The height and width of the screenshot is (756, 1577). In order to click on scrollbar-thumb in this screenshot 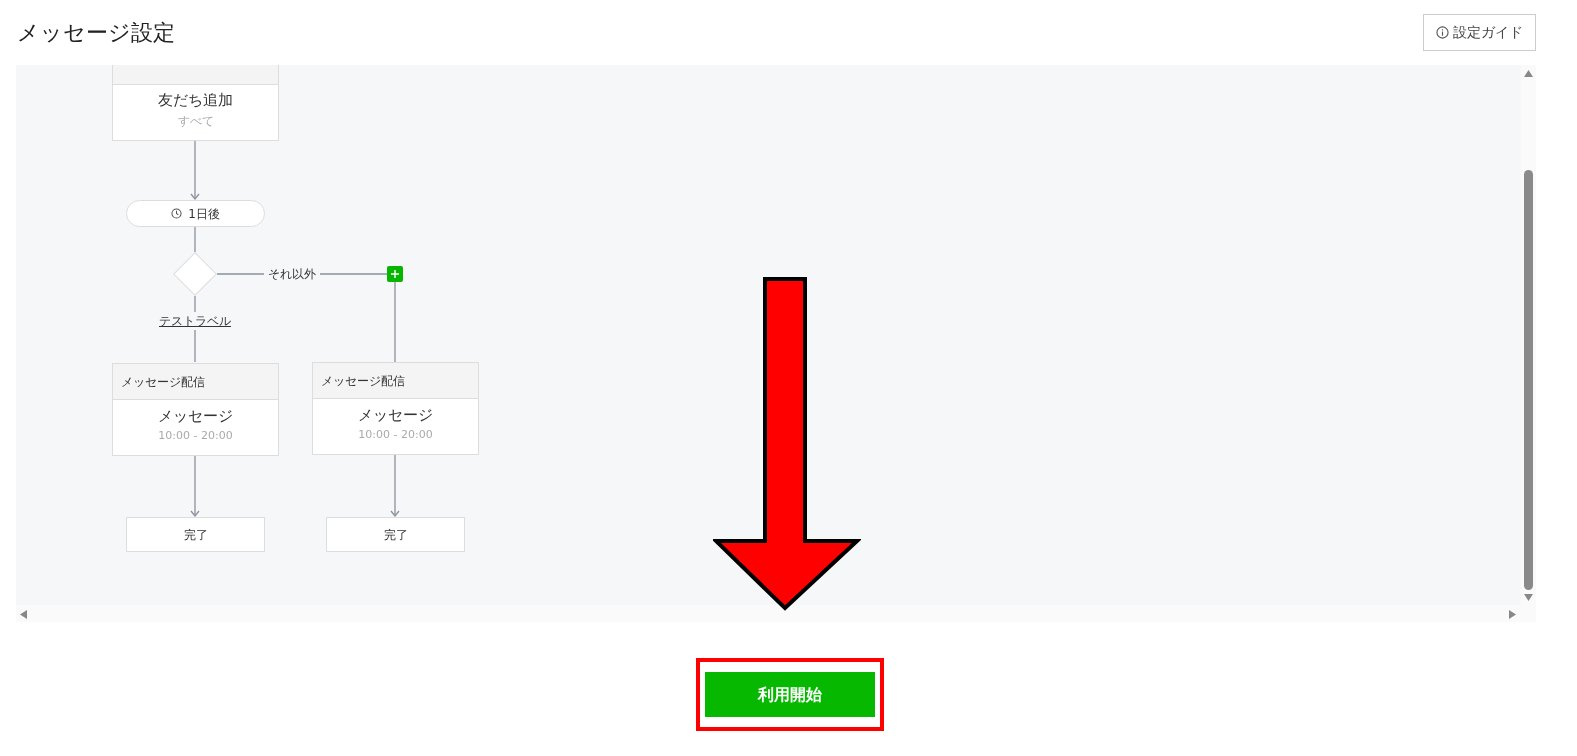, I will do `click(1528, 380)`.